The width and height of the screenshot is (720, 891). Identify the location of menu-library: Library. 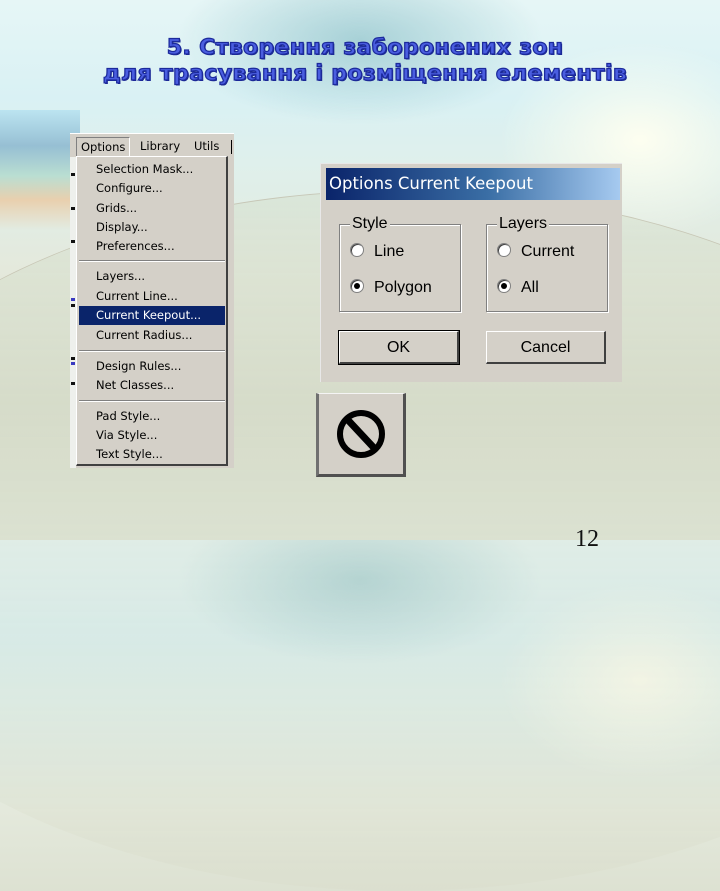
(160, 146).